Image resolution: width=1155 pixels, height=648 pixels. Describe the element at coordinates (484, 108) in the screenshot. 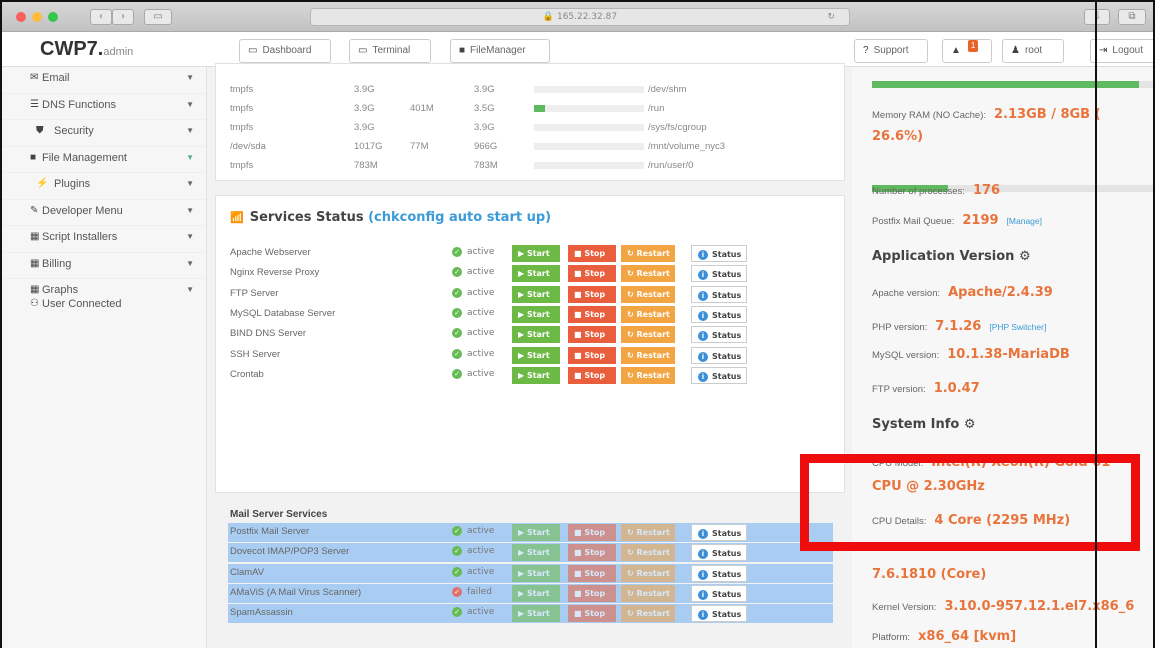

I see `disk-cell-avail: 3.5G` at that location.